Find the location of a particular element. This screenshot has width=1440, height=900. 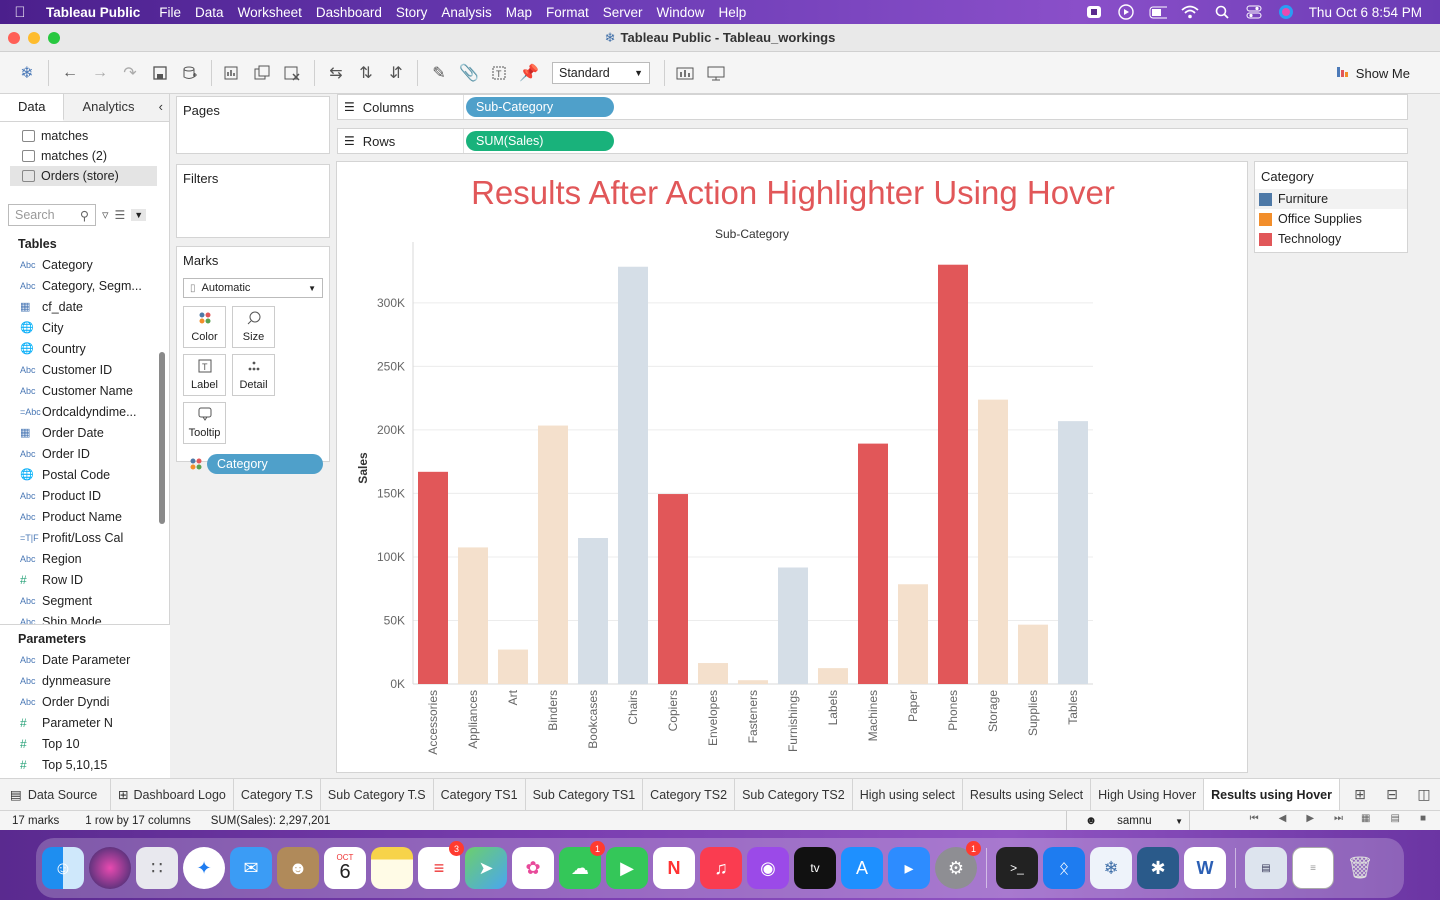

filter-icon: ▿ is located at coordinates (105, 215).